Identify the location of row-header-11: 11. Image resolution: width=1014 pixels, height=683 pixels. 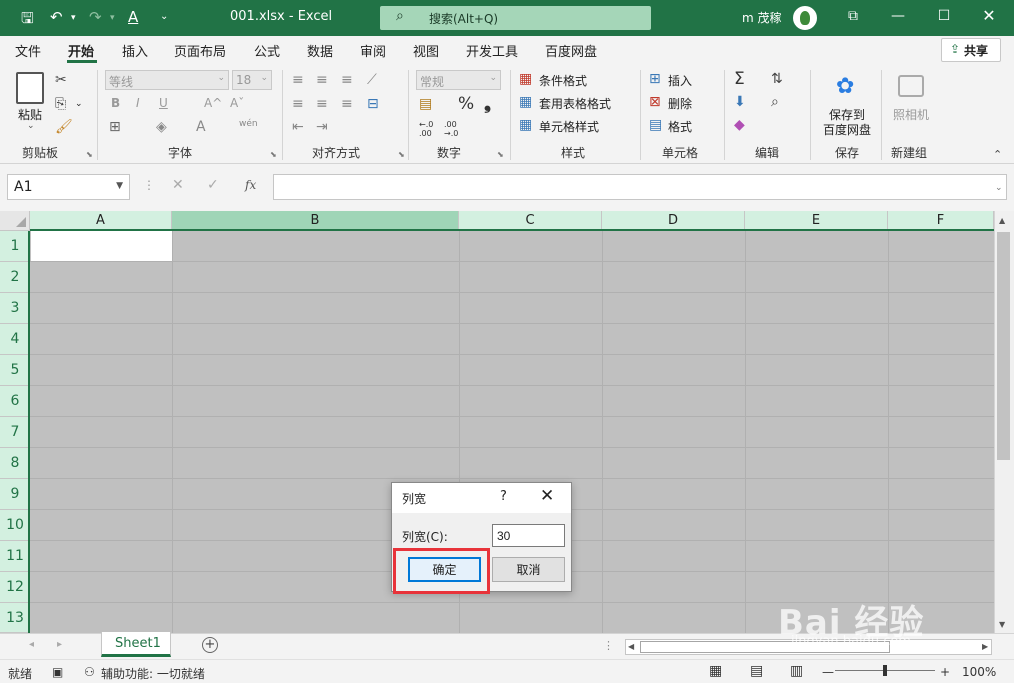
(15, 556).